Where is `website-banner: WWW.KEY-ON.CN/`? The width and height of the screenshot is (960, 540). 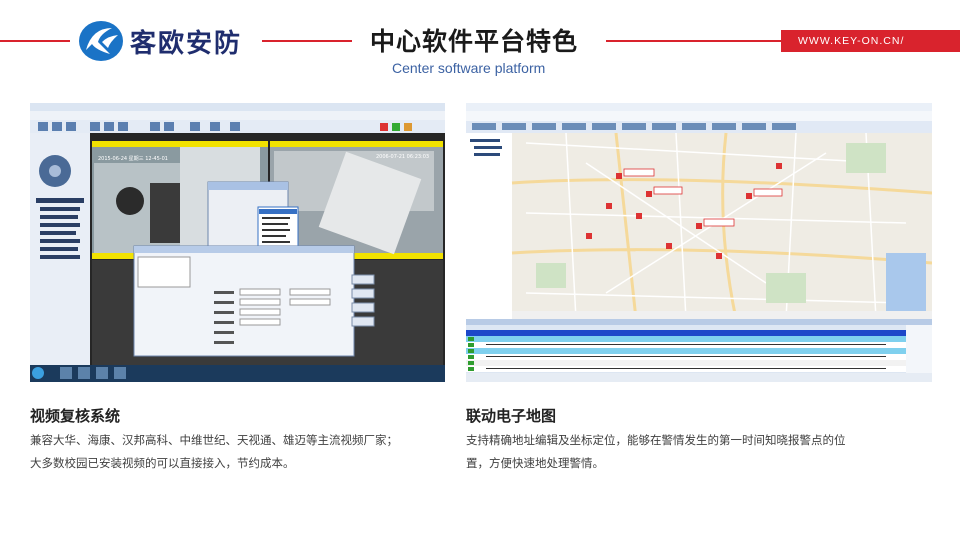
website-banner: WWW.KEY-ON.CN/ is located at coordinates (870, 41).